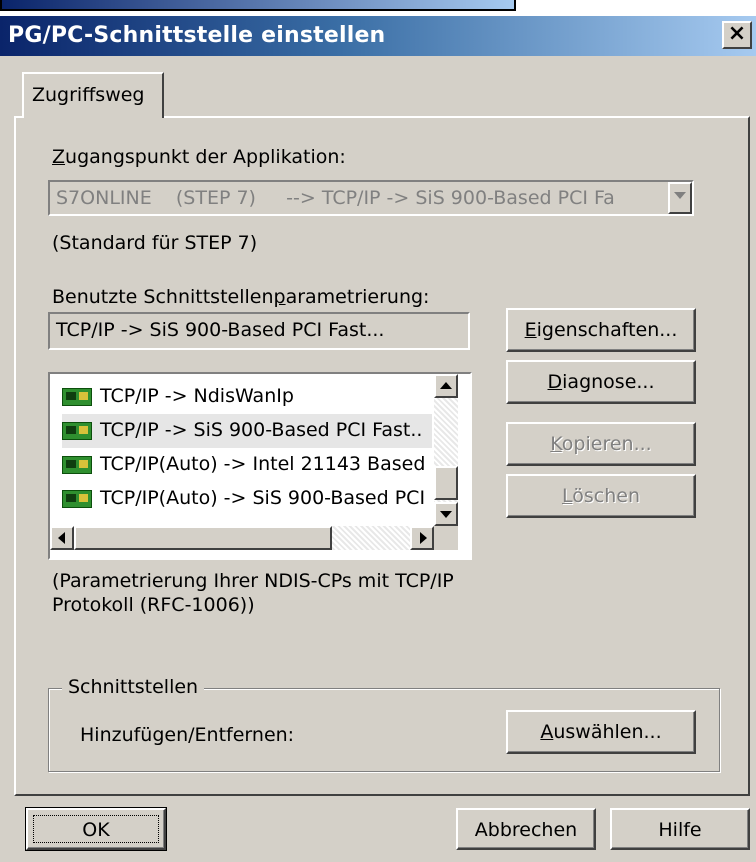 The width and height of the screenshot is (756, 862). What do you see at coordinates (88, 95) in the screenshot?
I see `tab-label: Zugriffsweg` at bounding box center [88, 95].